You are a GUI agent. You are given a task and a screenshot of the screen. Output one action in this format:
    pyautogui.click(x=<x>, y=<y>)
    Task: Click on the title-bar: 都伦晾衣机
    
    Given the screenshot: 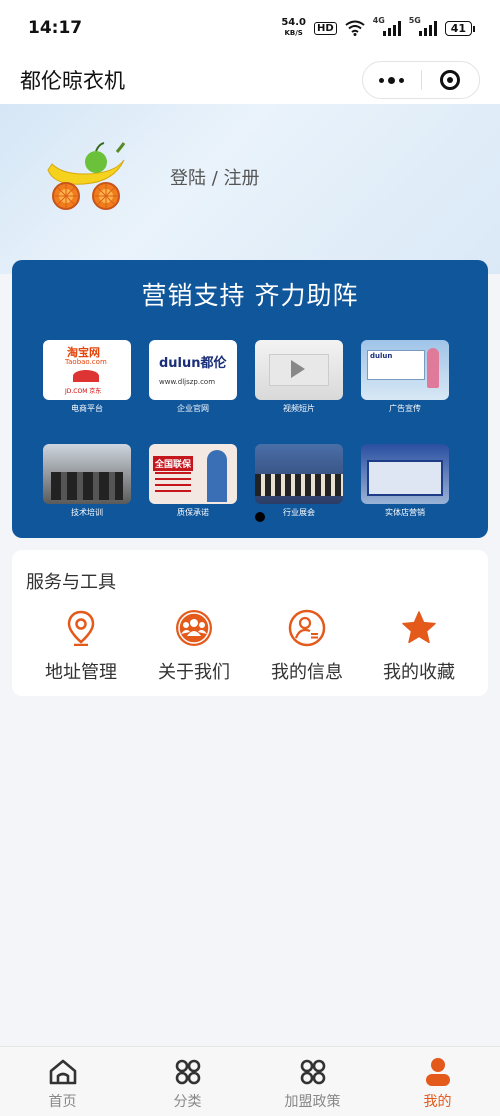 What is the action you would take?
    pyautogui.click(x=250, y=80)
    